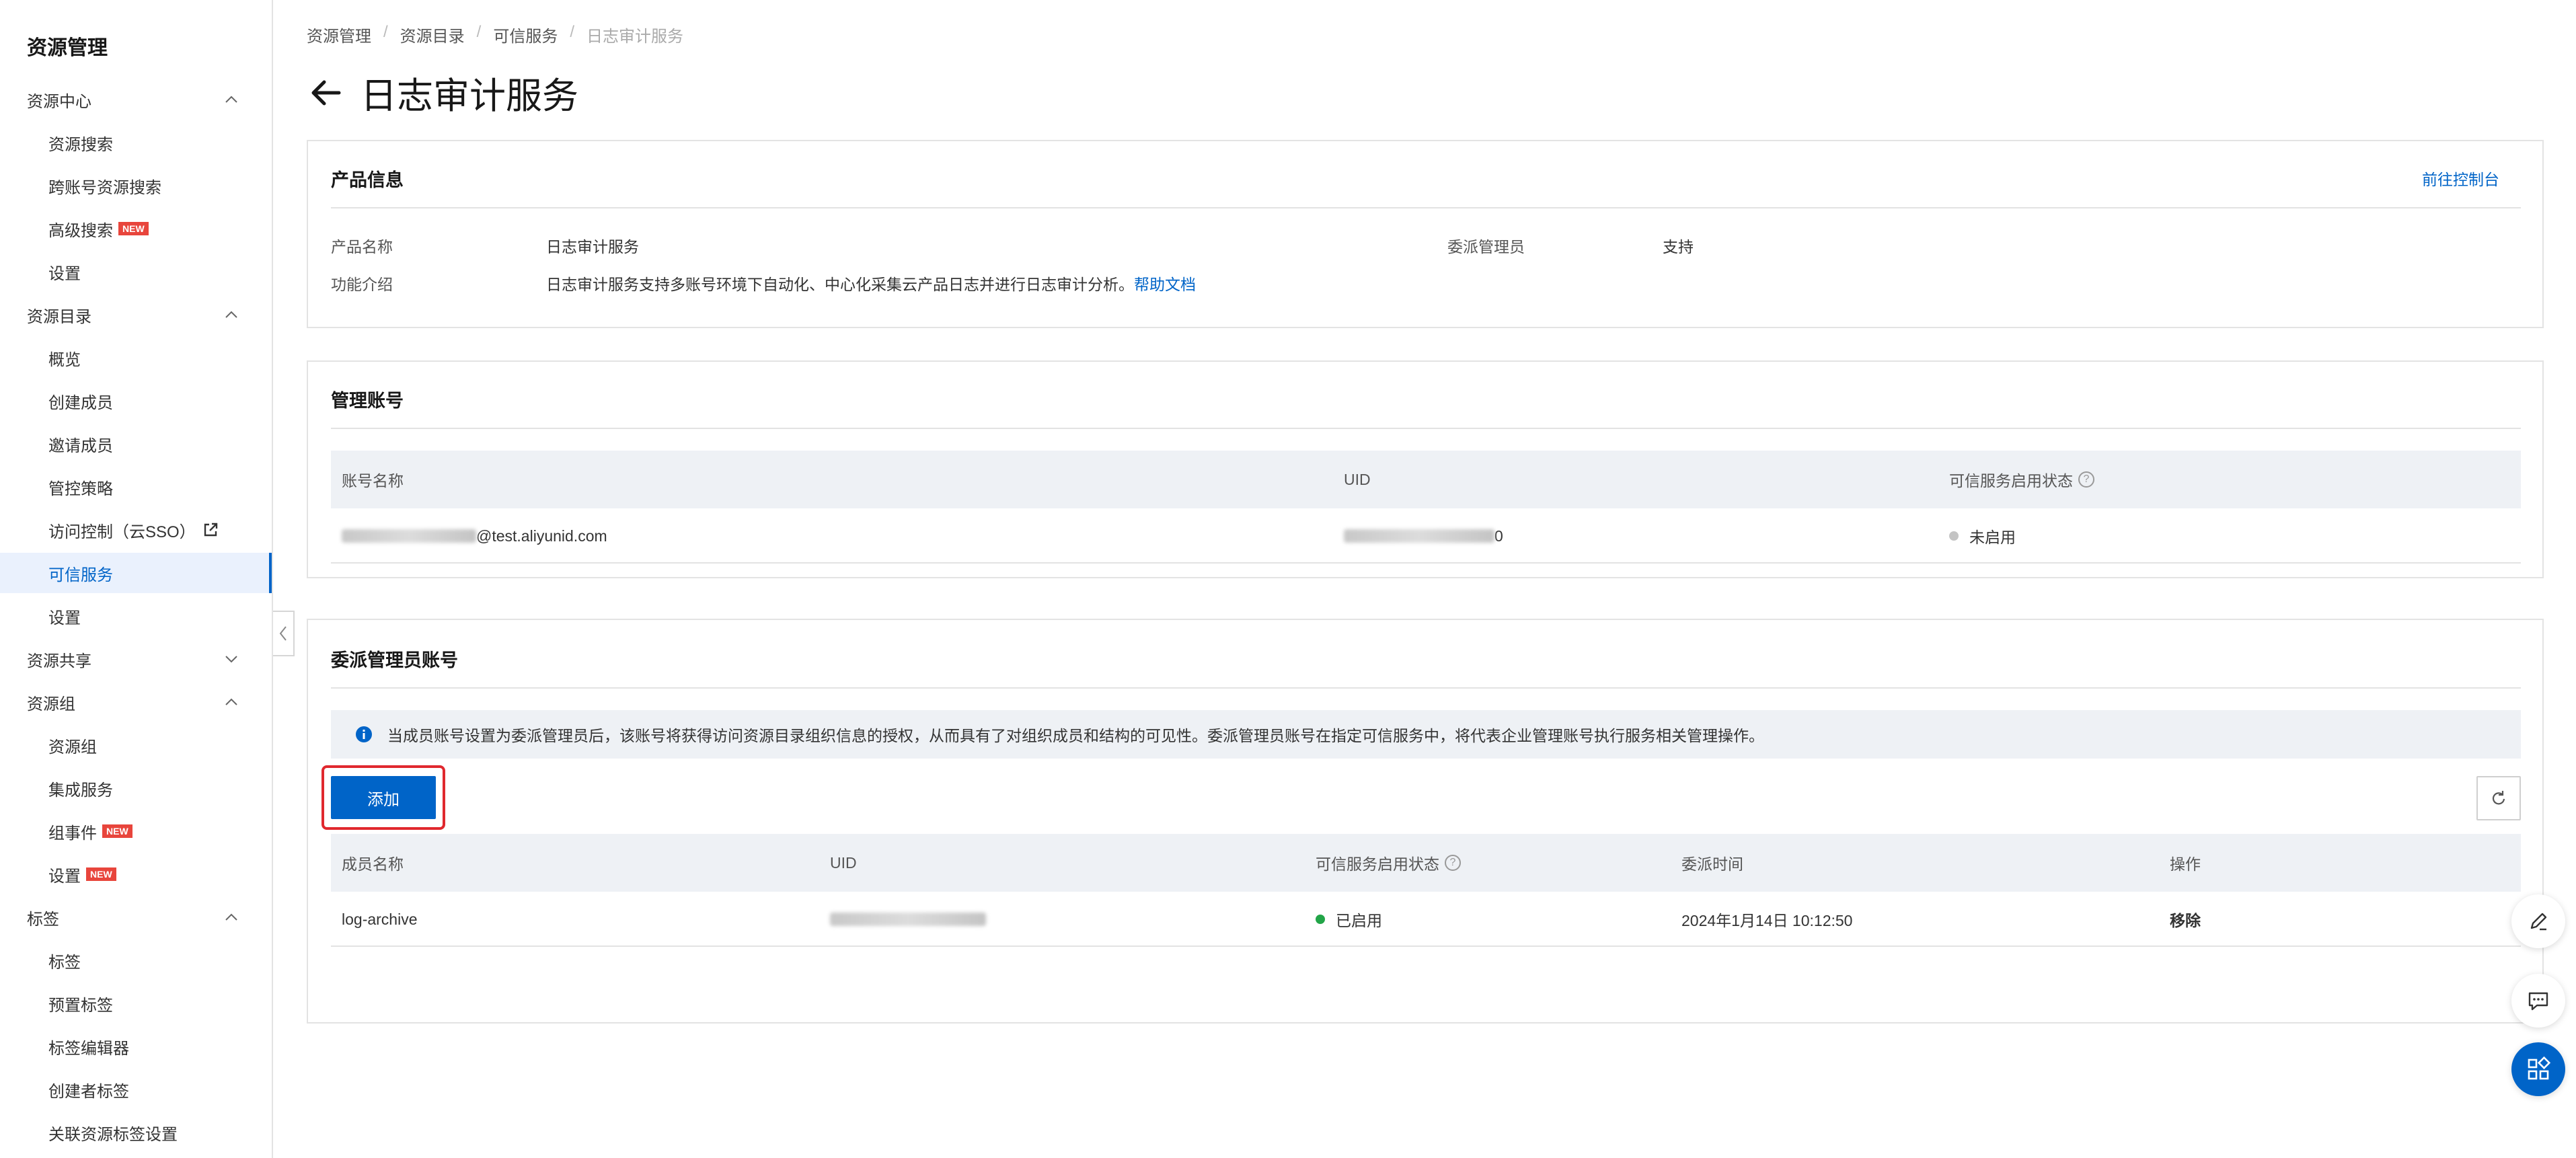 The image size is (2576, 1158). Describe the element at coordinates (432, 34) in the screenshot. I see `breadcrumb-item: 资源目录` at that location.